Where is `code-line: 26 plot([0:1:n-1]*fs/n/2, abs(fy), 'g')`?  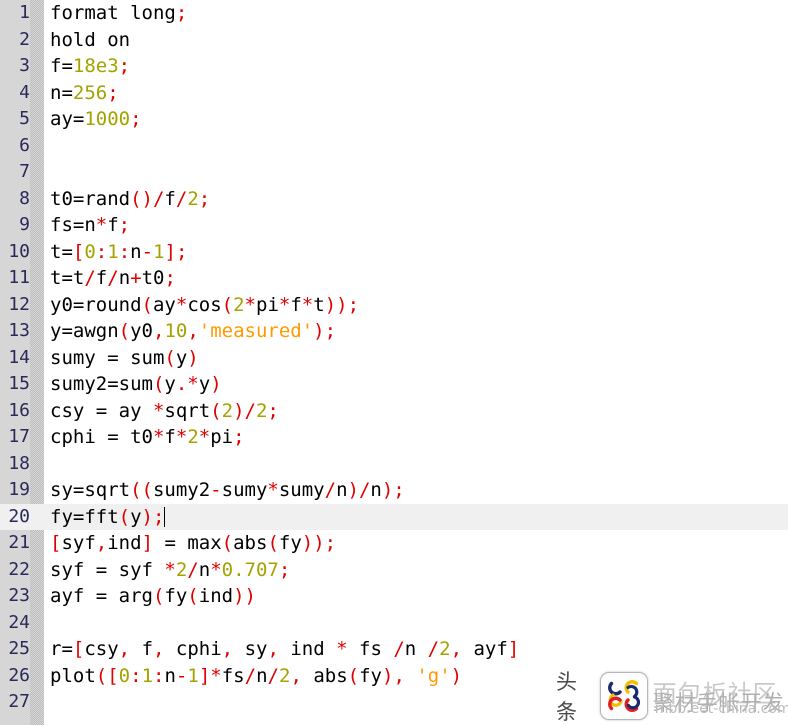 code-line: 26 plot([0:1:n-1]*fs/n/2, abs(fy), 'g') is located at coordinates (394, 676).